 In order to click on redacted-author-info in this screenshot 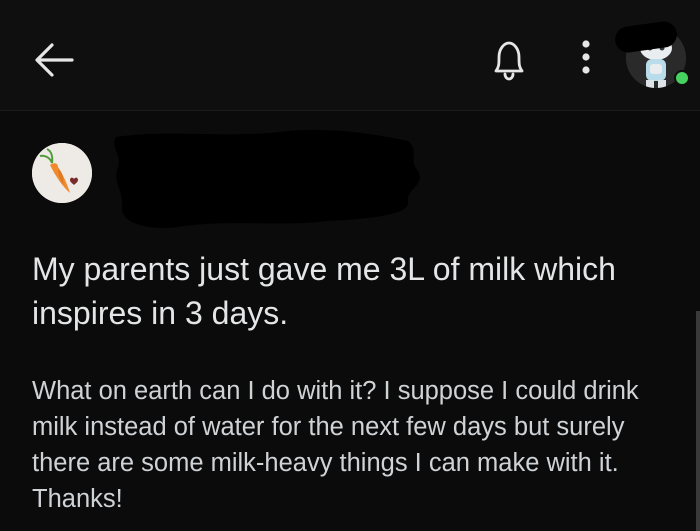, I will do `click(267, 179)`.